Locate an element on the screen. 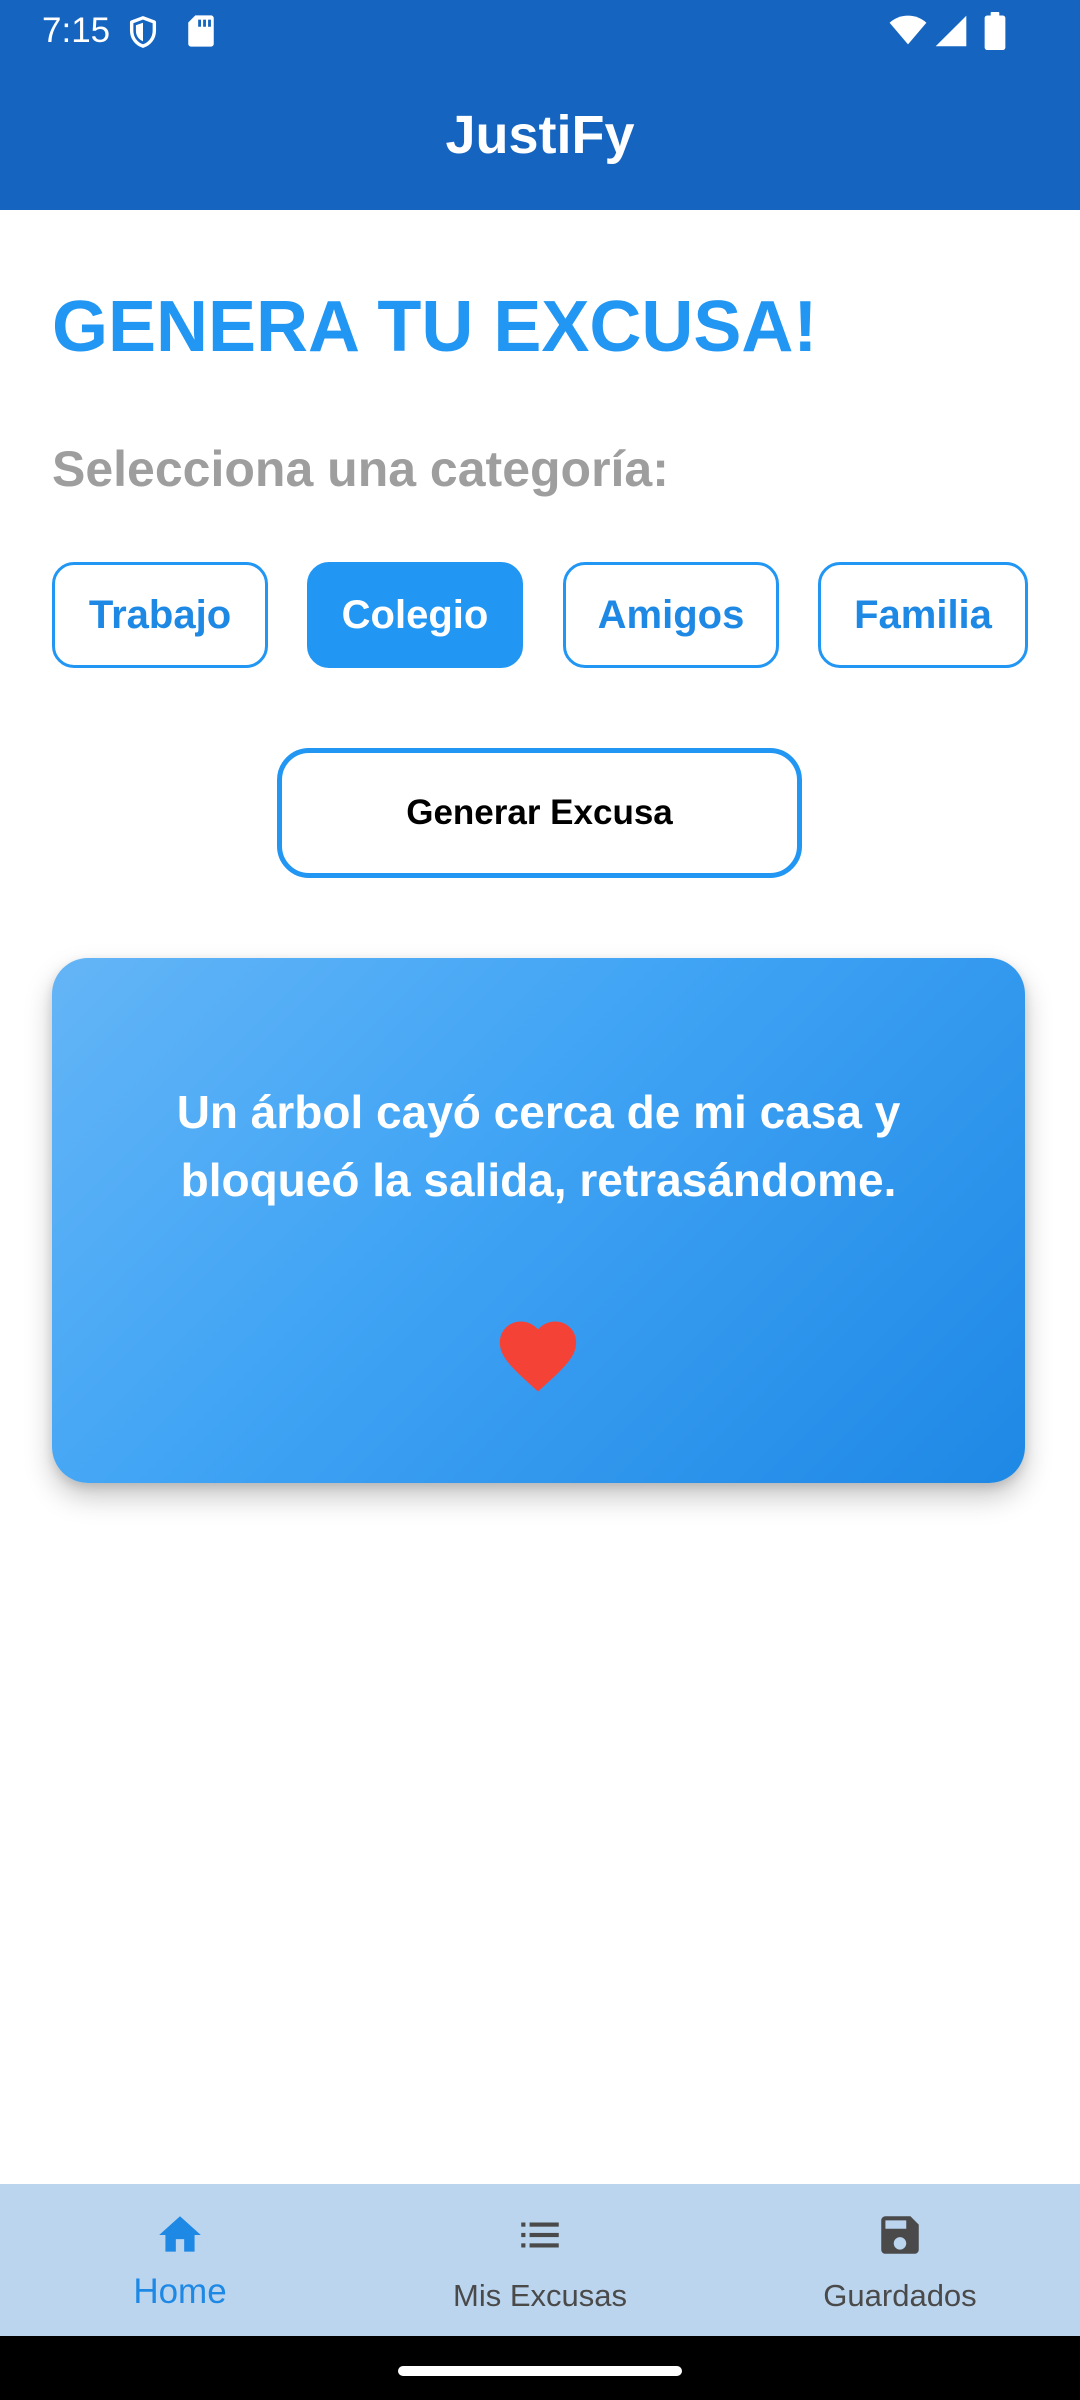  app-bar: 7:15 JustiFy is located at coordinates (540, 105).